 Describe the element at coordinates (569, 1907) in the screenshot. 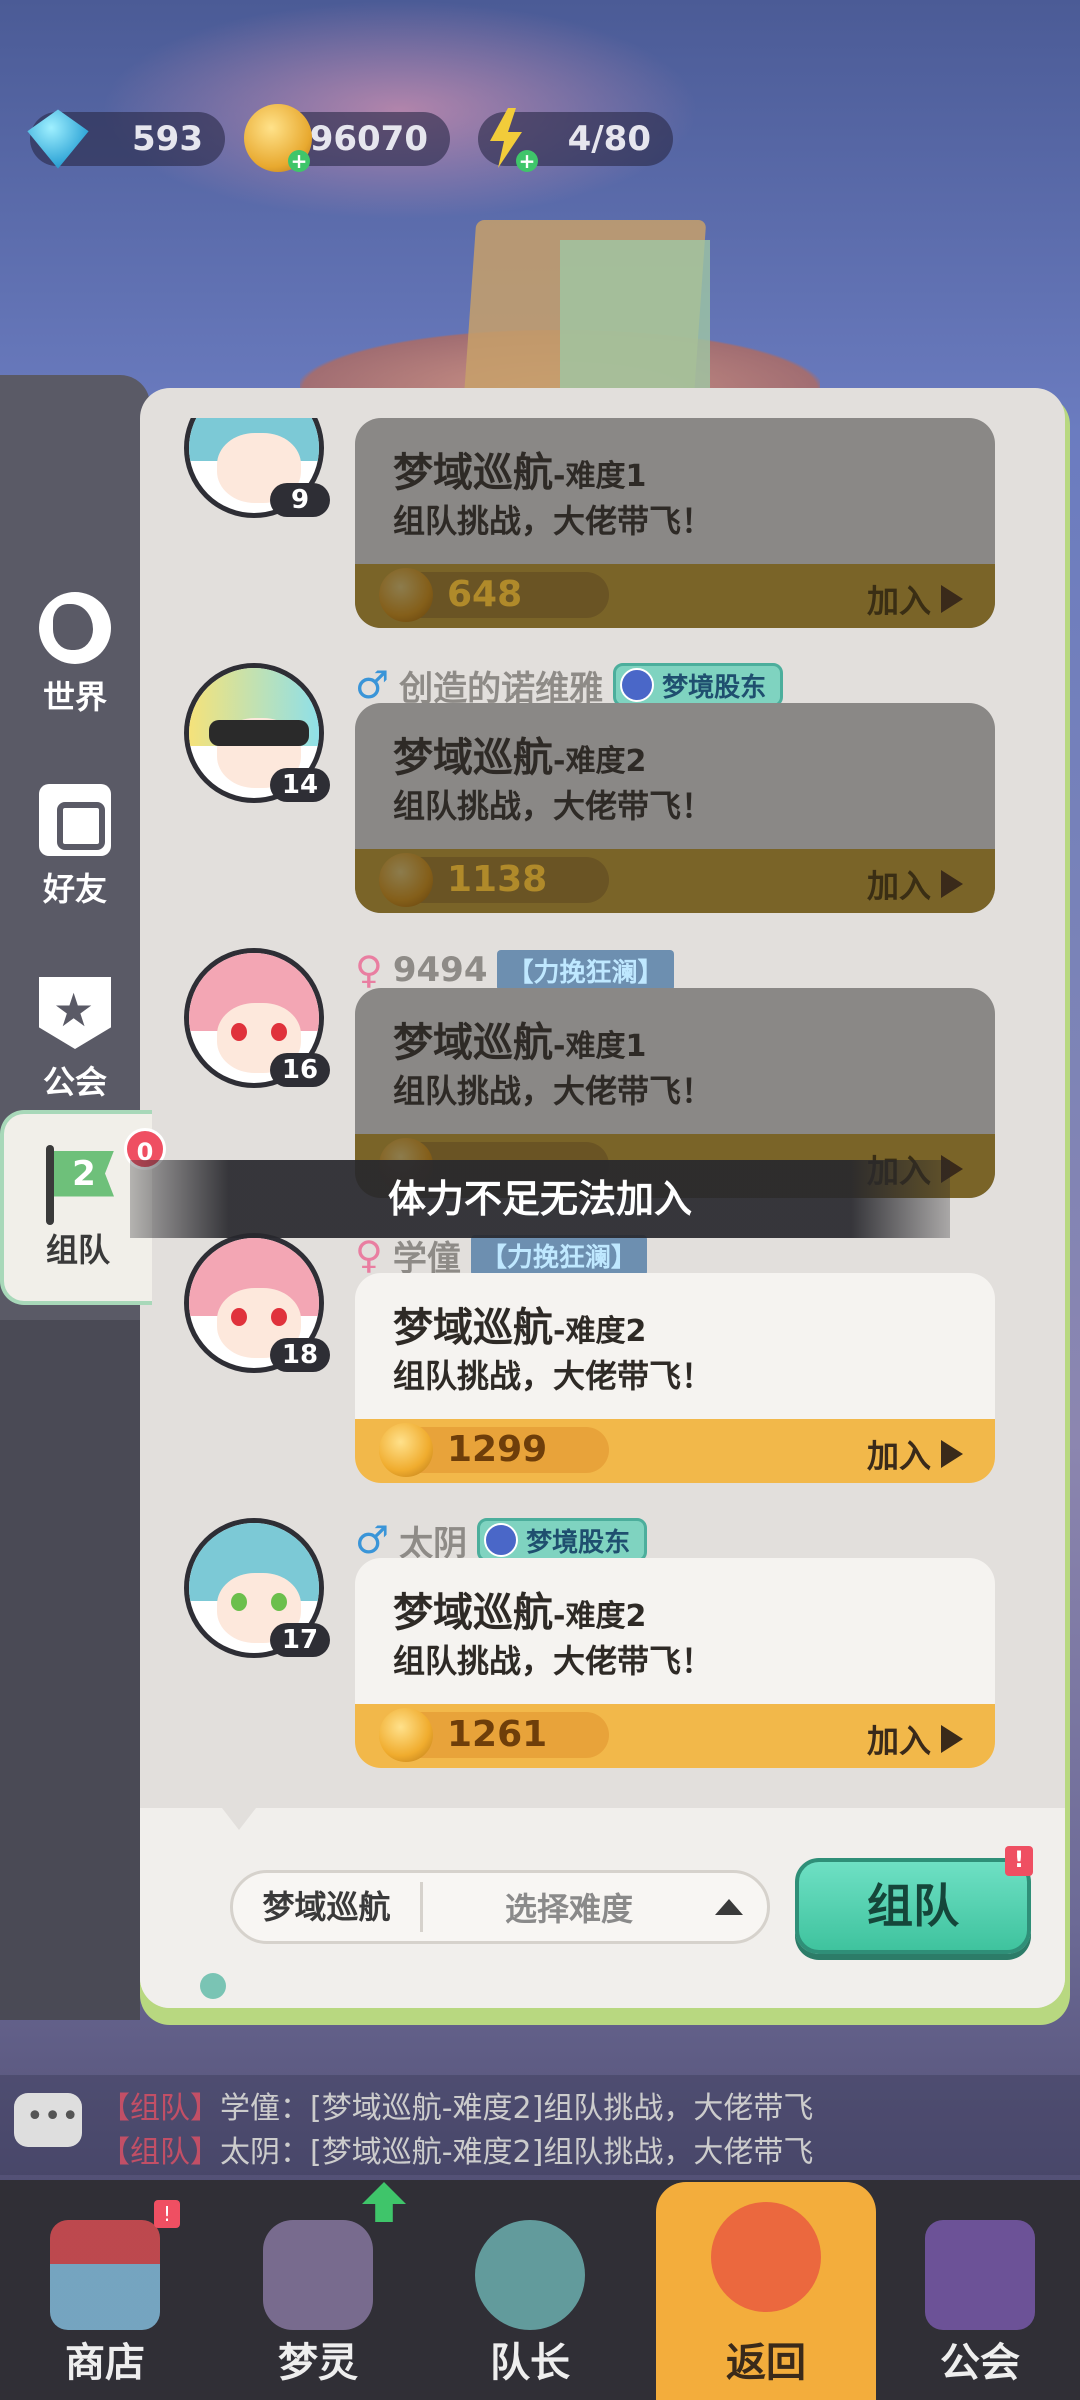

I see `difficulty-placeholder: 选择难度` at that location.